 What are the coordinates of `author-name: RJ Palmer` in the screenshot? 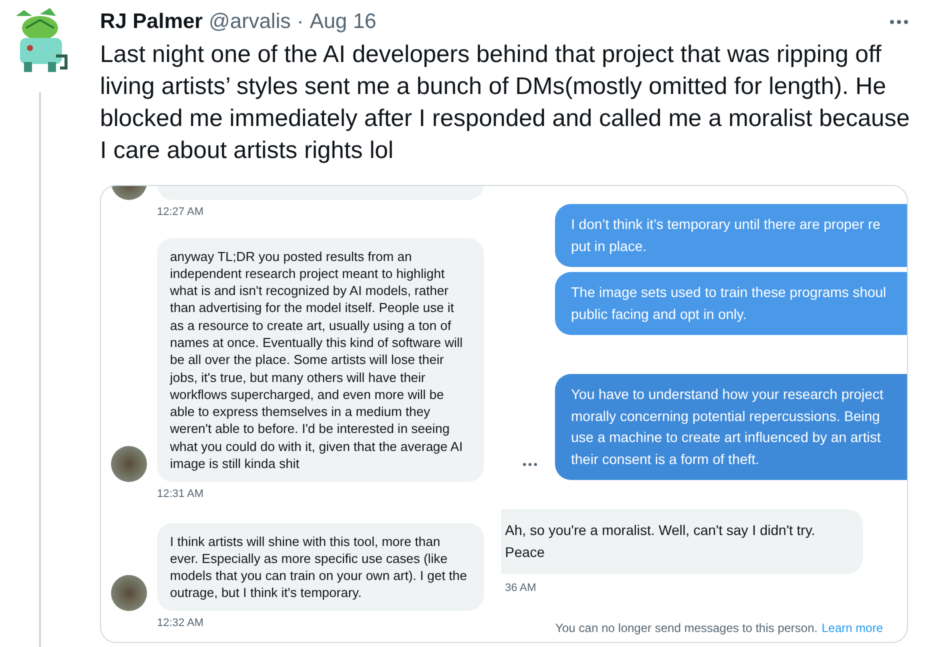 It's located at (151, 22).